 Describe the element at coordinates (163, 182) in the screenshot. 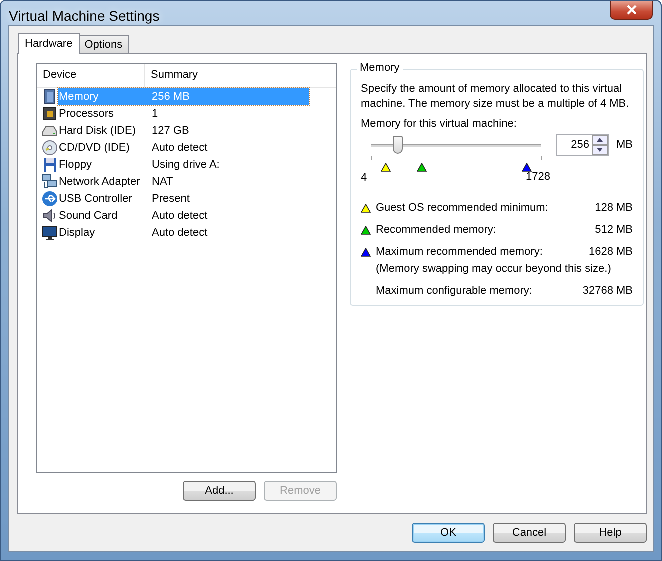

I see `device-summary: NAT` at that location.